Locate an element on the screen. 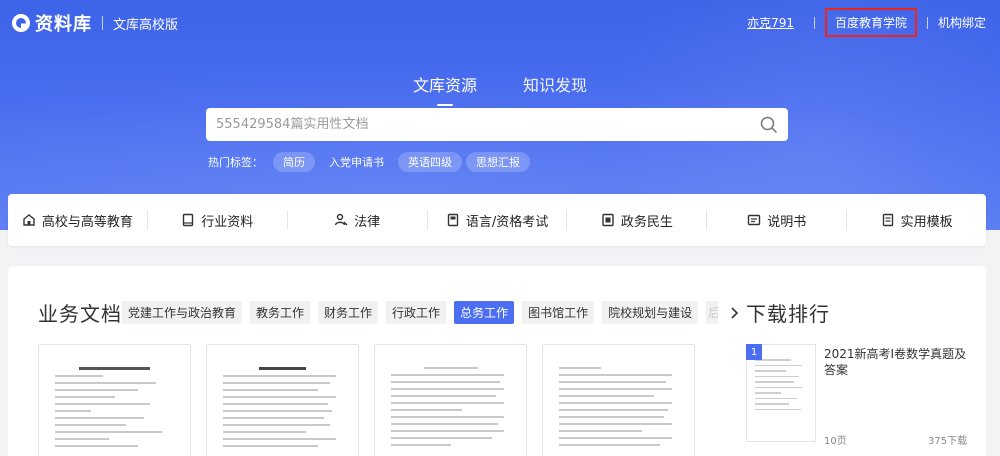 The height and width of the screenshot is (456, 1000). category-bar: 高校与高等教育 行业资料 法律 语言/资格考试 政务民生 说明书 实用模板 is located at coordinates (497, 220).